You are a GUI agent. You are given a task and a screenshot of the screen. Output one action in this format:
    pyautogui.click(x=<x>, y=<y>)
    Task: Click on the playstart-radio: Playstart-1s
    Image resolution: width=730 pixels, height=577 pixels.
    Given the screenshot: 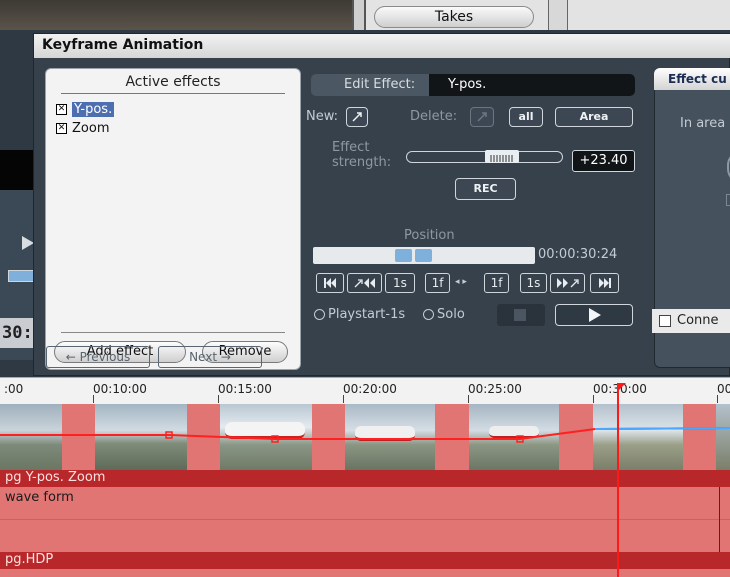 What is the action you would take?
    pyautogui.click(x=359, y=314)
    